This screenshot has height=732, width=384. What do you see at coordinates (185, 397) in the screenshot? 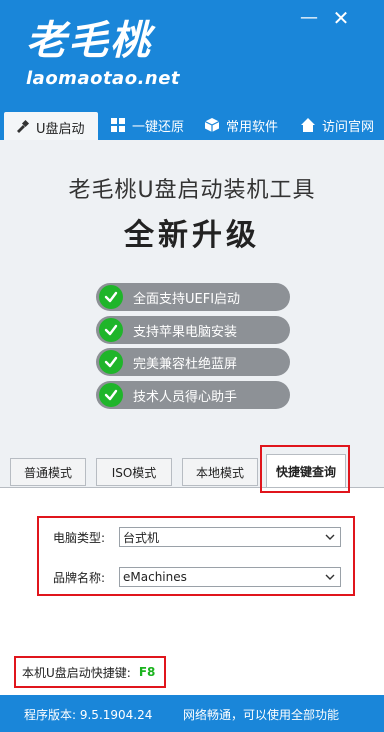
I see `feature-label: 技术人员得心助手` at bounding box center [185, 397].